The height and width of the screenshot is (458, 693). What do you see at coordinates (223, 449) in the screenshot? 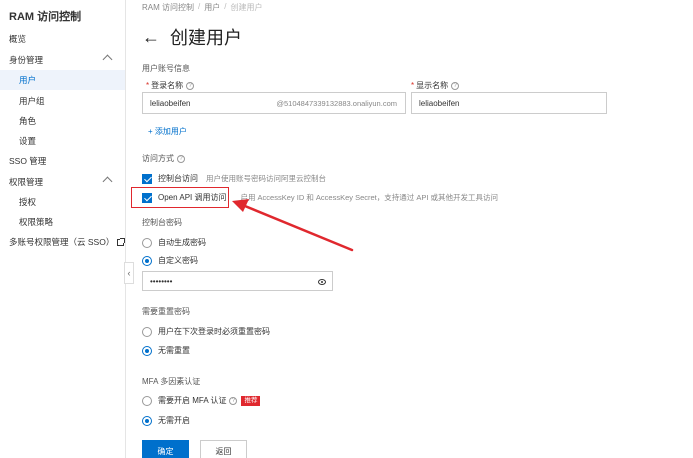
I see `back-button: 返回` at bounding box center [223, 449].